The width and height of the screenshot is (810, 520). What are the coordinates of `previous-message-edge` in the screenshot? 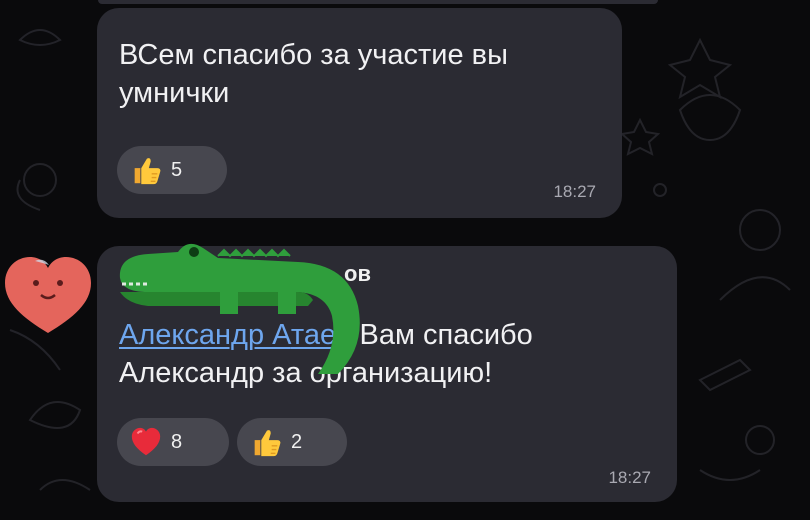 It's located at (378, 2).